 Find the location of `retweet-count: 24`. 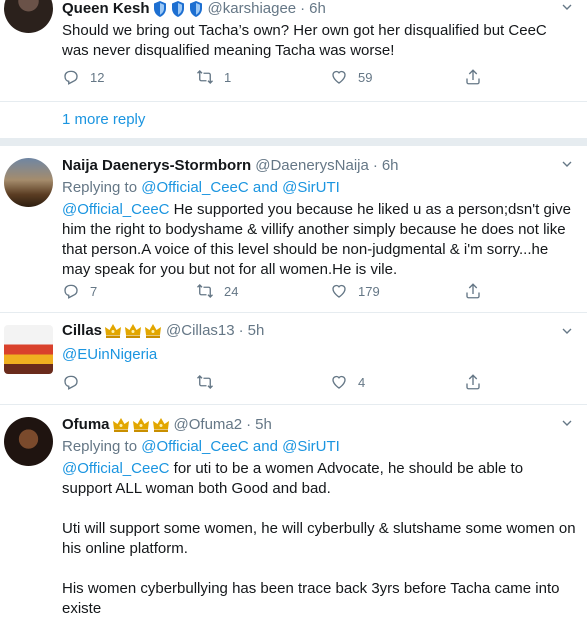

retweet-count: 24 is located at coordinates (231, 291).